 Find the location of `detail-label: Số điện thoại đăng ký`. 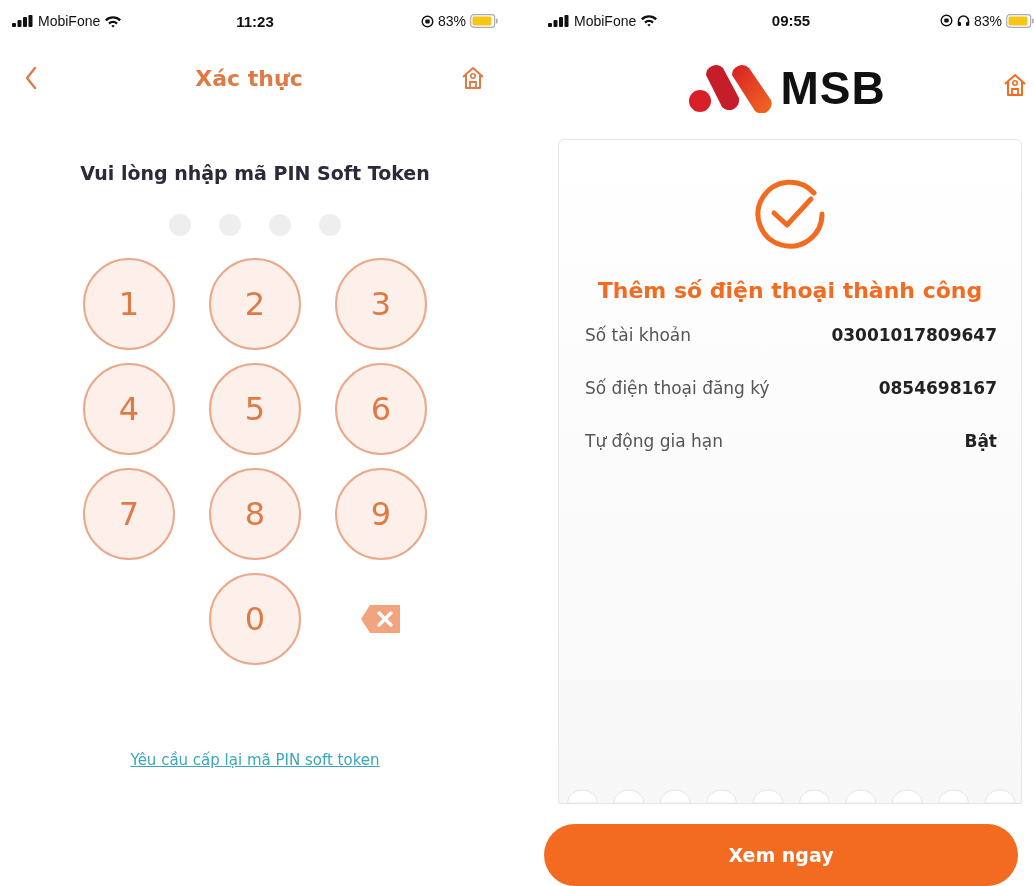

detail-label: Số điện thoại đăng ký is located at coordinates (677, 388).